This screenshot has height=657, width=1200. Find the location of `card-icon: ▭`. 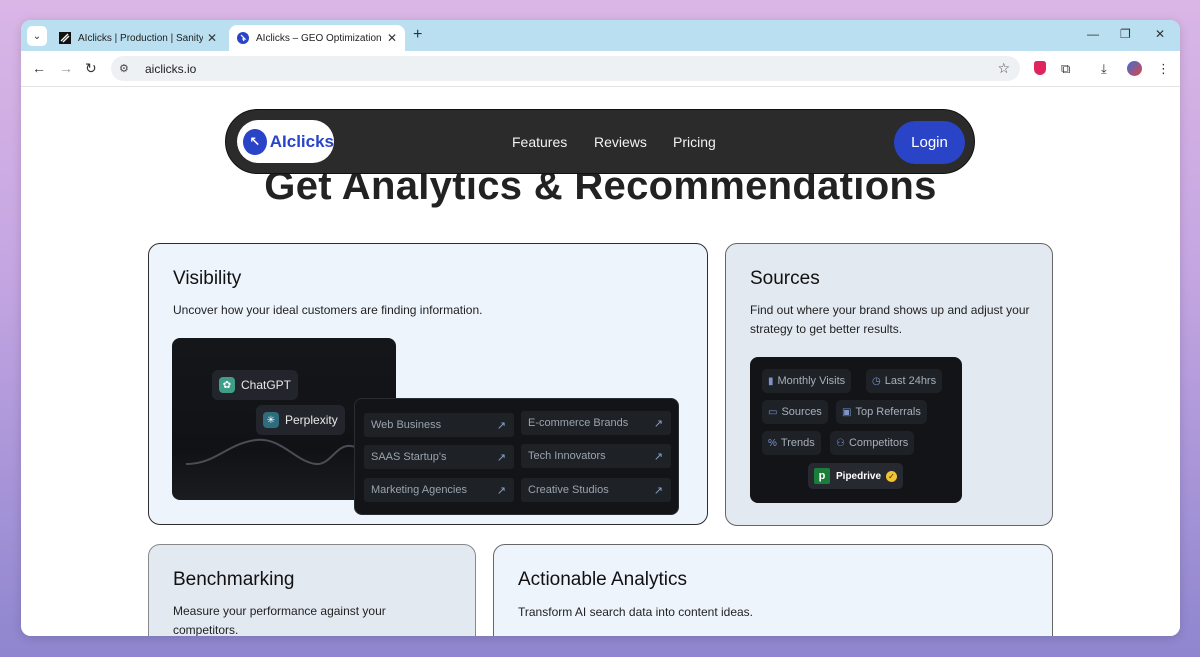

card-icon: ▭ is located at coordinates (773, 412).